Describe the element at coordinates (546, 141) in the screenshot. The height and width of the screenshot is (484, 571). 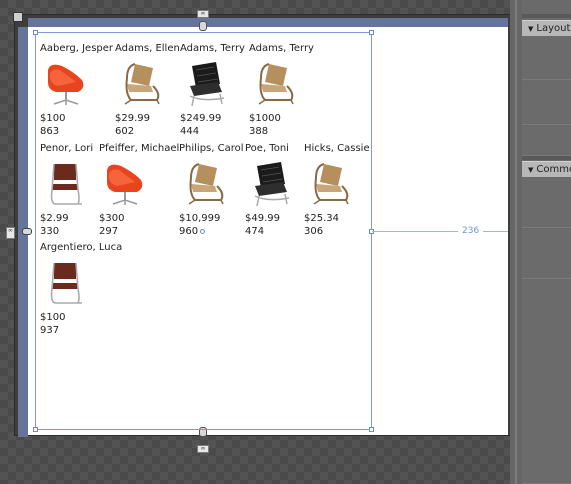
I see `layout-pane-bottom` at that location.